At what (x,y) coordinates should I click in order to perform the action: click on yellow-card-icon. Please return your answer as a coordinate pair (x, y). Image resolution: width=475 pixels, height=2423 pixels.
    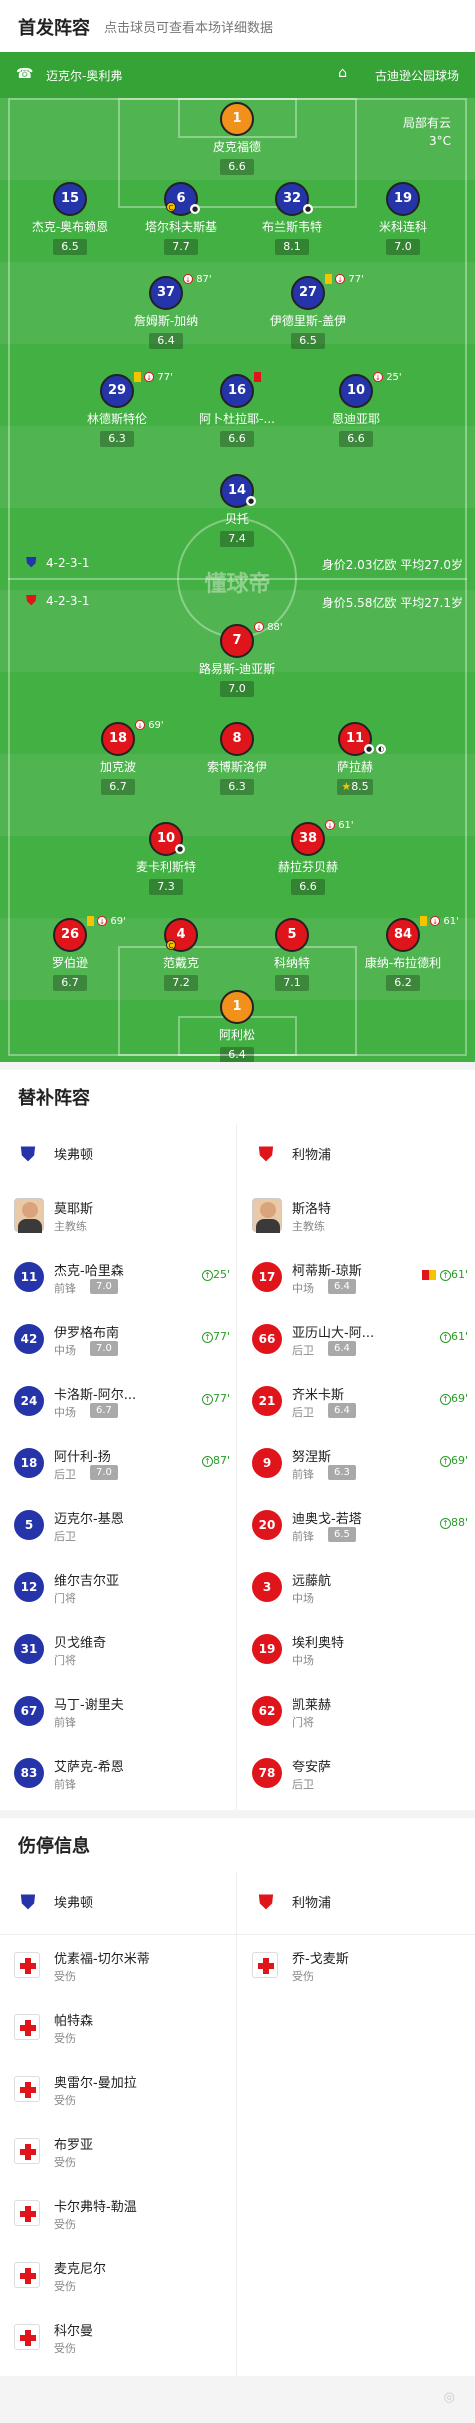
    Looking at the image, I should click on (423, 921).